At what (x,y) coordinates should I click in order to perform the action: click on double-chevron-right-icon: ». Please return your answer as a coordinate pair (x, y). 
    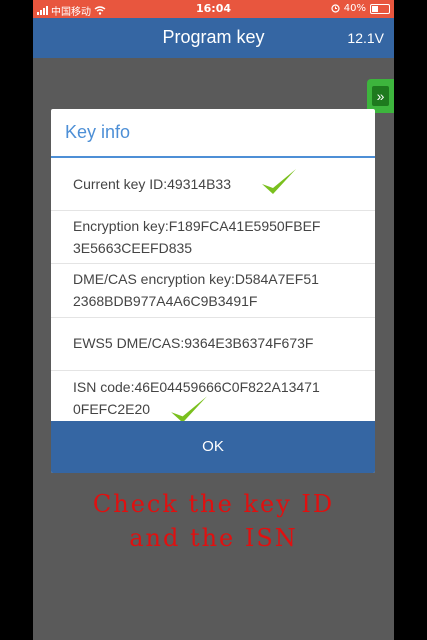
    Looking at the image, I should click on (380, 96).